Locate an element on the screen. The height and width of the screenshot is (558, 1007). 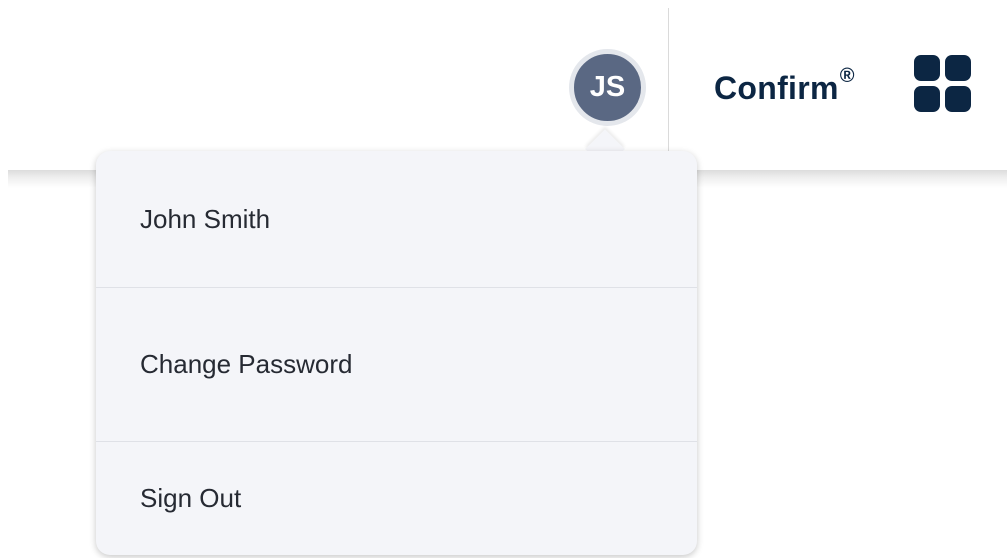
change-password-label: Change Password is located at coordinates (246, 364).